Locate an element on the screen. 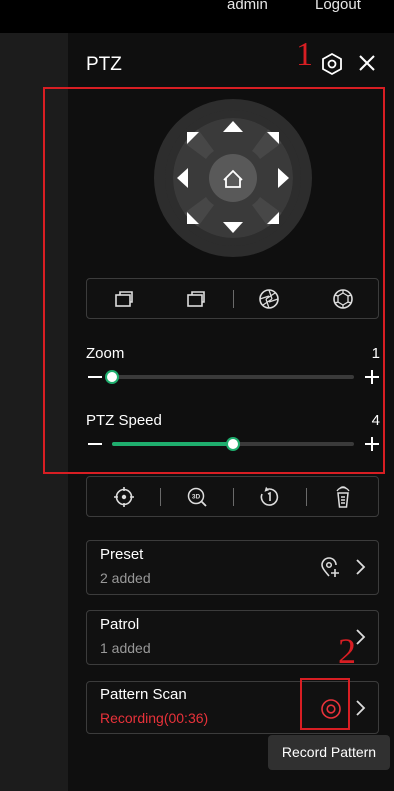 The height and width of the screenshot is (791, 394). speed-plus-icon is located at coordinates (372, 444).